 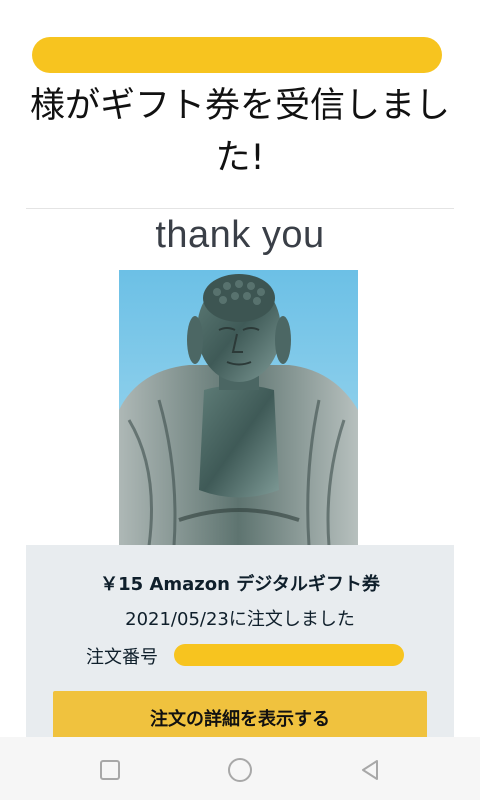 What do you see at coordinates (237, 55) in the screenshot?
I see `redacted-recipient-name` at bounding box center [237, 55].